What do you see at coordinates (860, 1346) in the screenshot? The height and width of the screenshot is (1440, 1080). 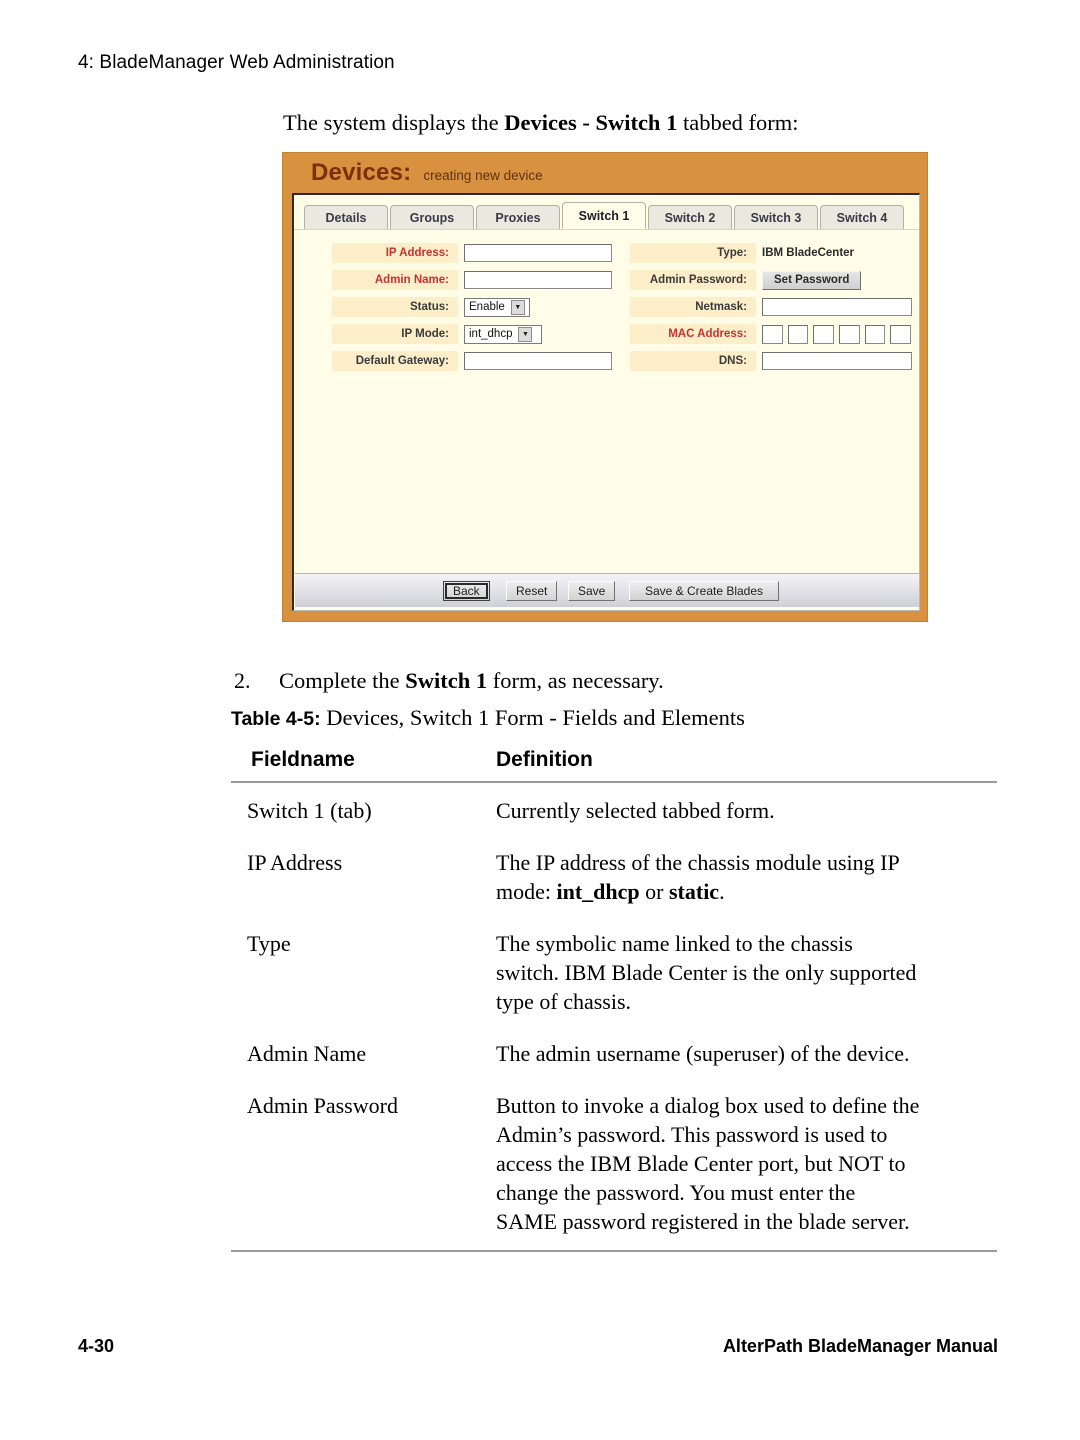 I see `footer-manual-title: AlterPath BladeManager Manual` at bounding box center [860, 1346].